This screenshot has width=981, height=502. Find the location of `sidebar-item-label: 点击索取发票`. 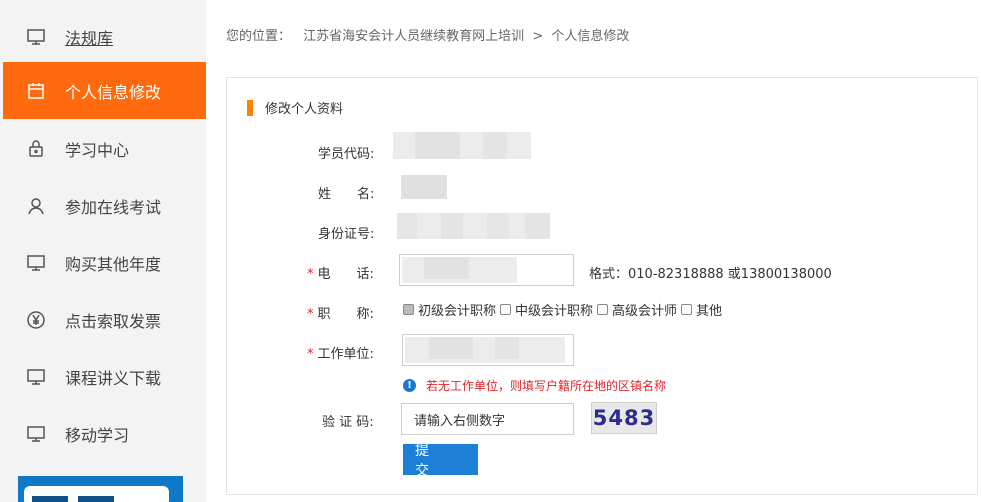

sidebar-item-label: 点击索取发票 is located at coordinates (113, 321).